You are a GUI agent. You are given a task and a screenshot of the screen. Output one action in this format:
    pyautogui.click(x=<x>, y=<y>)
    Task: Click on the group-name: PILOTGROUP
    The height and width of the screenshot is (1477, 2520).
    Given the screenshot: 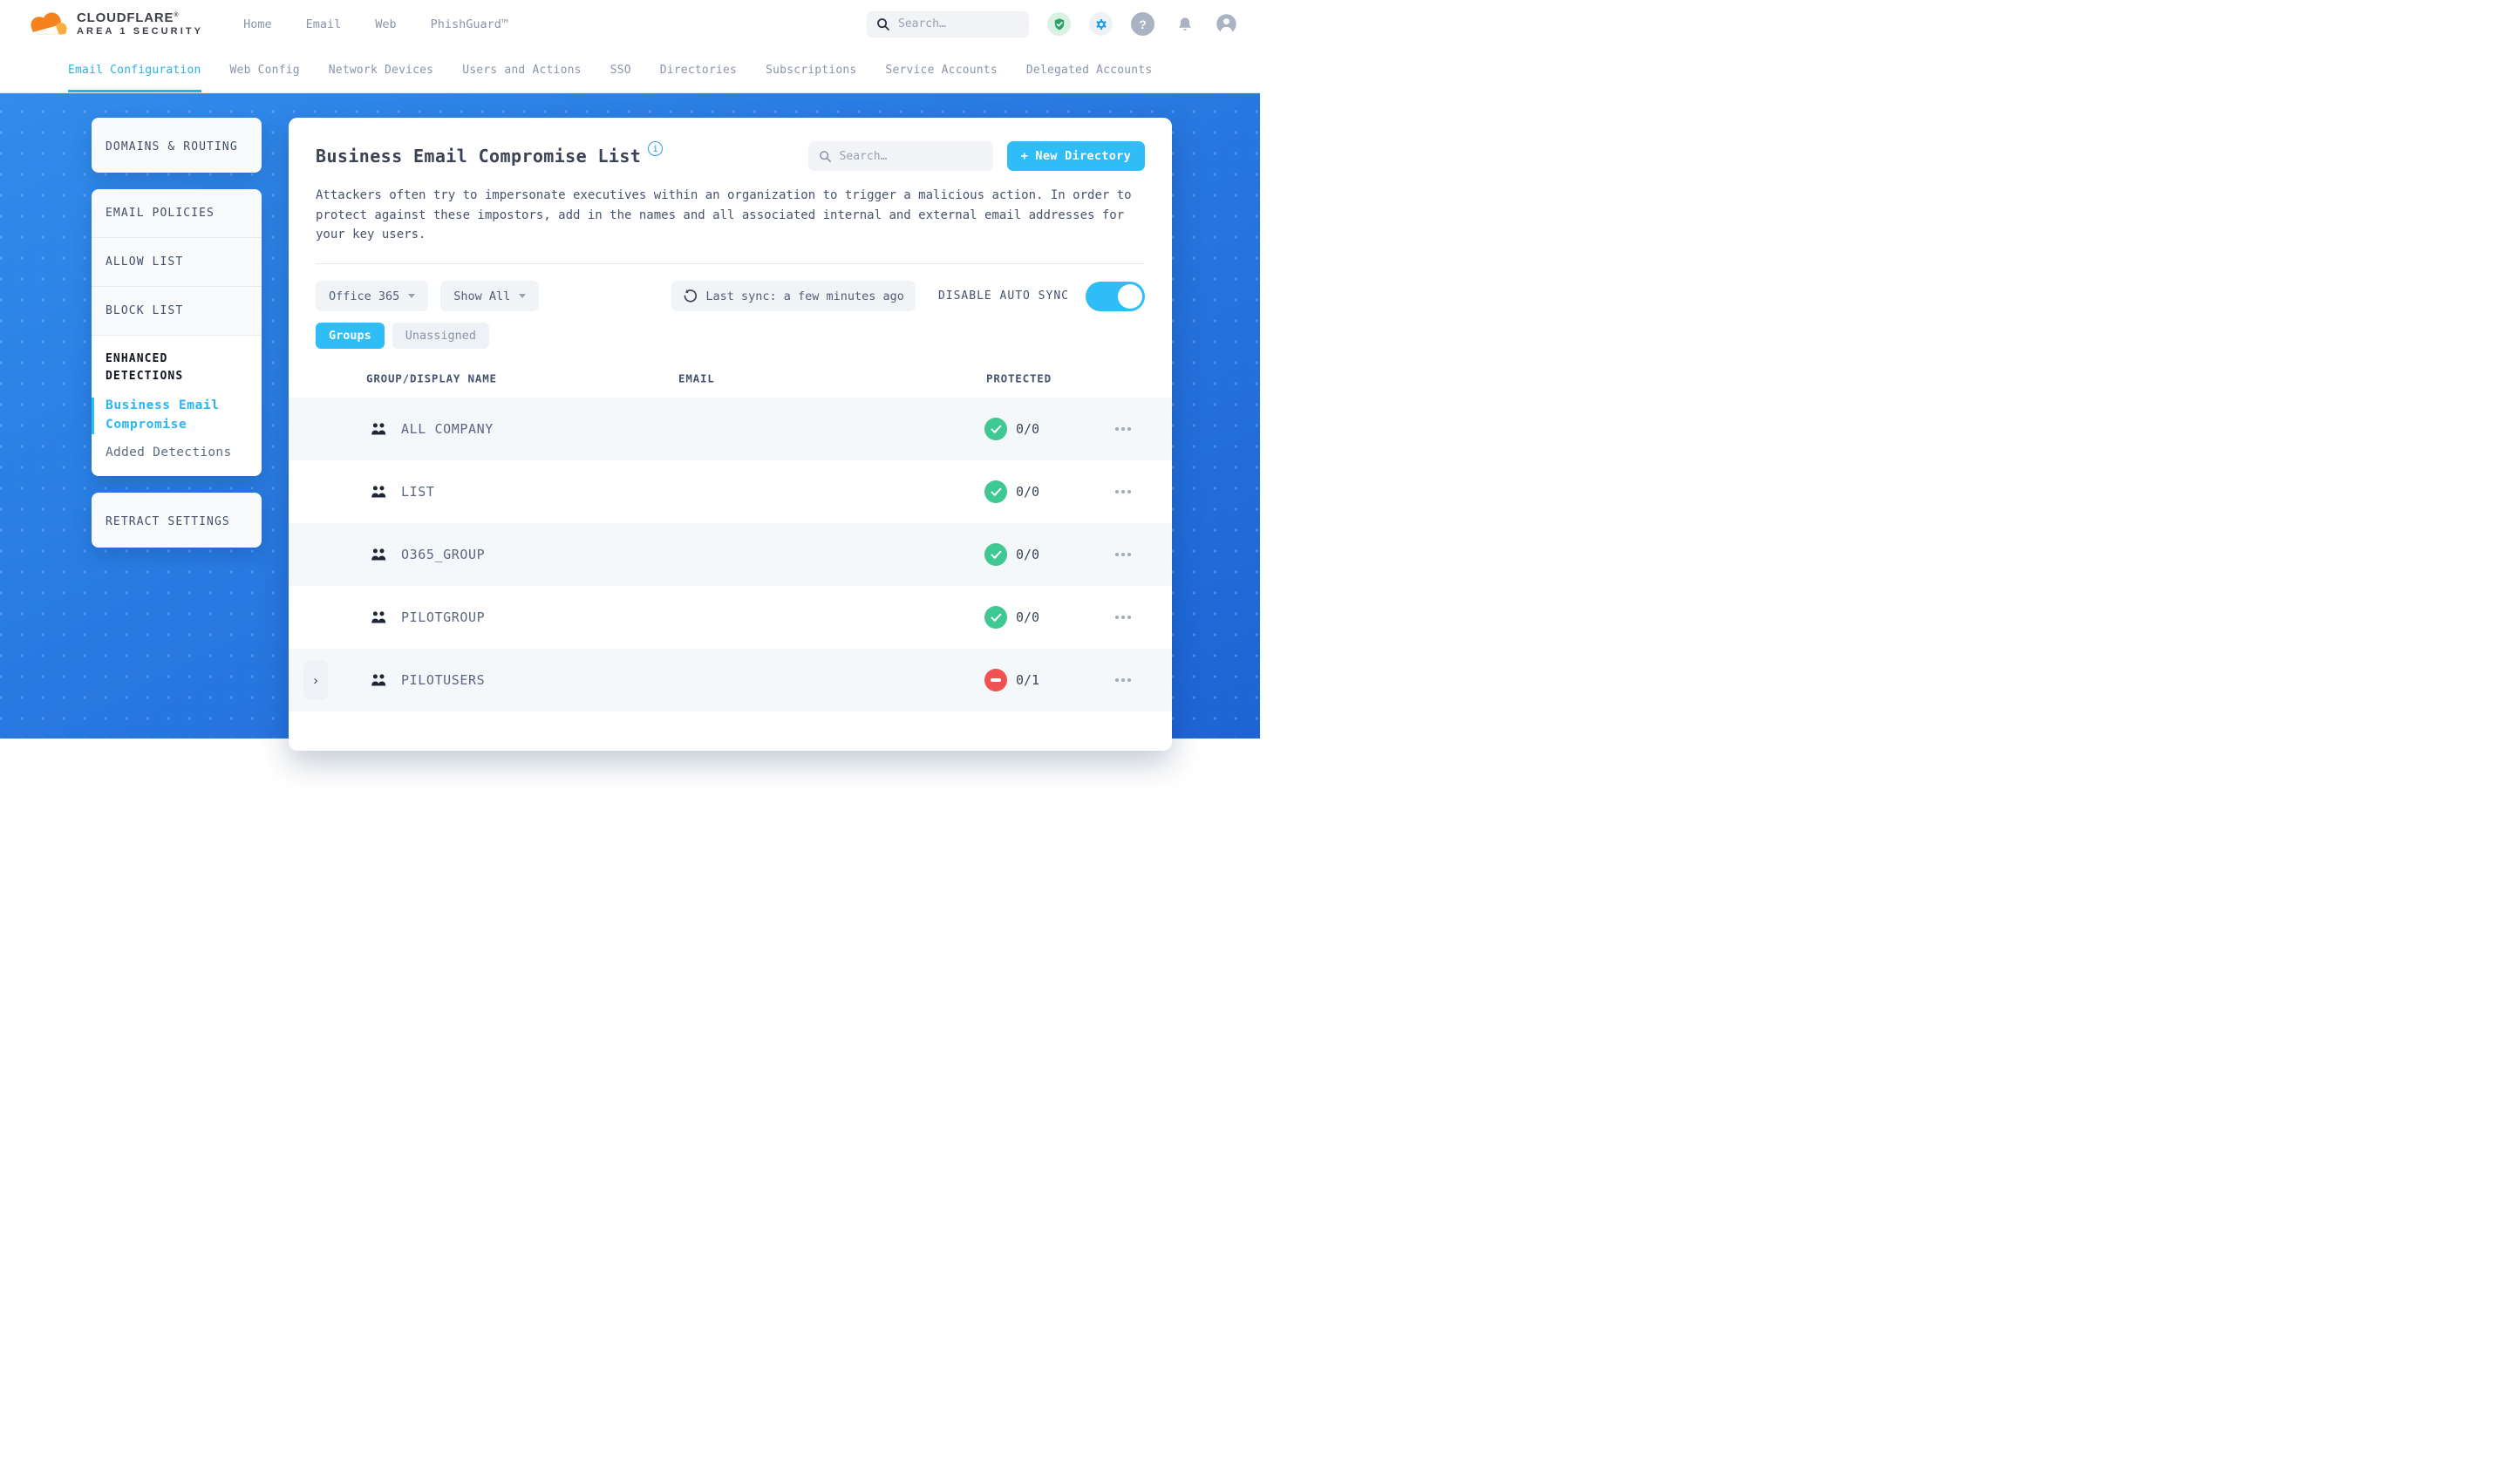 What is the action you would take?
    pyautogui.click(x=443, y=617)
    